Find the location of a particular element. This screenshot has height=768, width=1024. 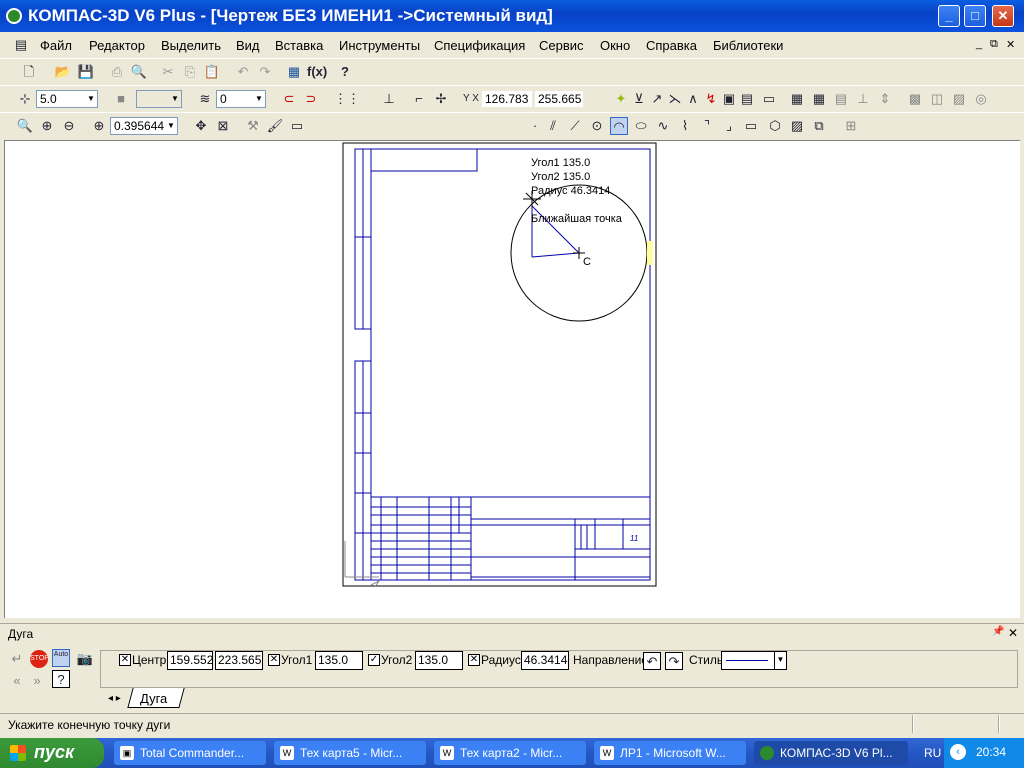

save-icon: 💾 is located at coordinates (86, 72).